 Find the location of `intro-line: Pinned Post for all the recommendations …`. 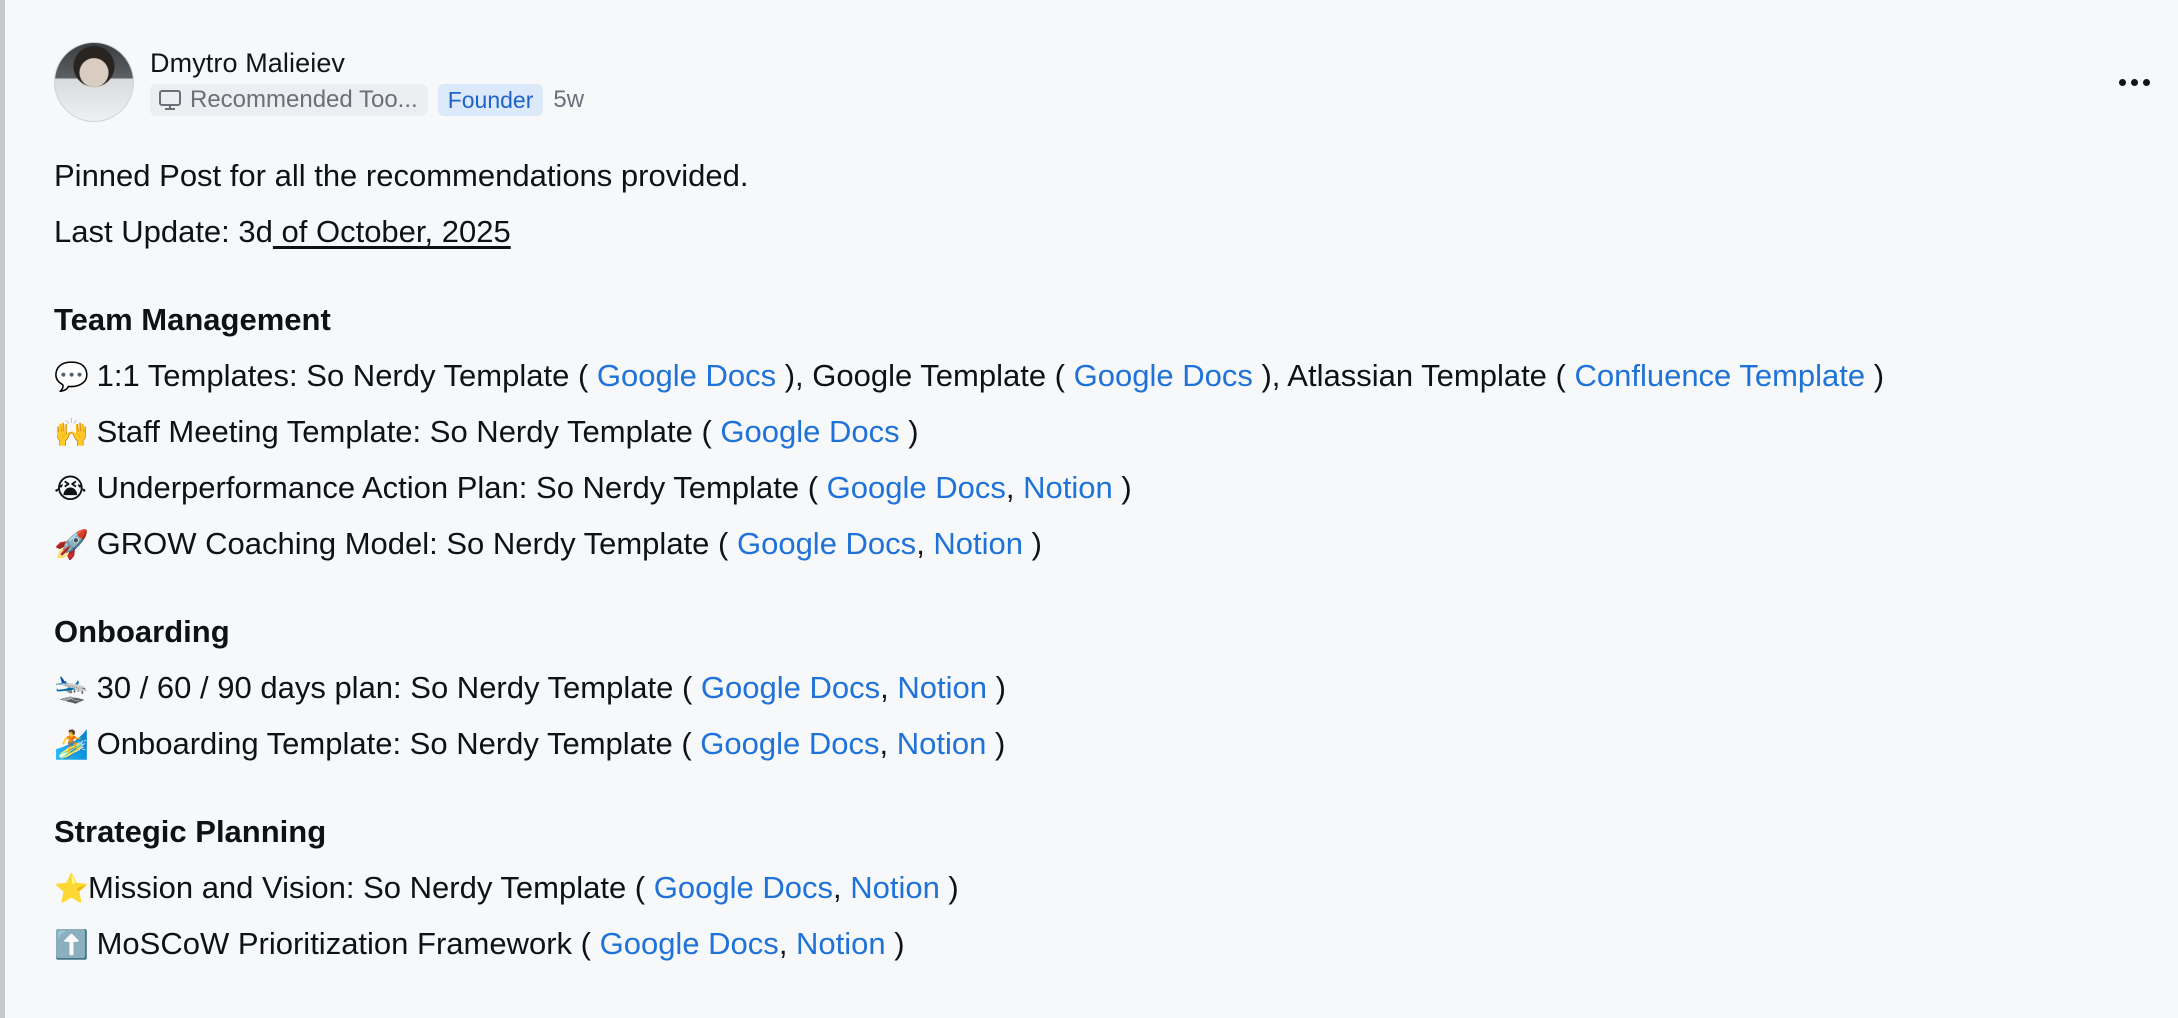

intro-line: Pinned Post for all the recommendations … is located at coordinates (401, 175).